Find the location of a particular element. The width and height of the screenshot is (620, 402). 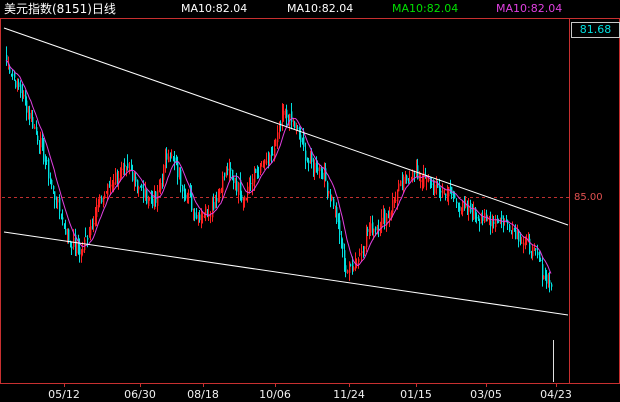

date-tick: 08/18 is located at coordinates (203, 394).